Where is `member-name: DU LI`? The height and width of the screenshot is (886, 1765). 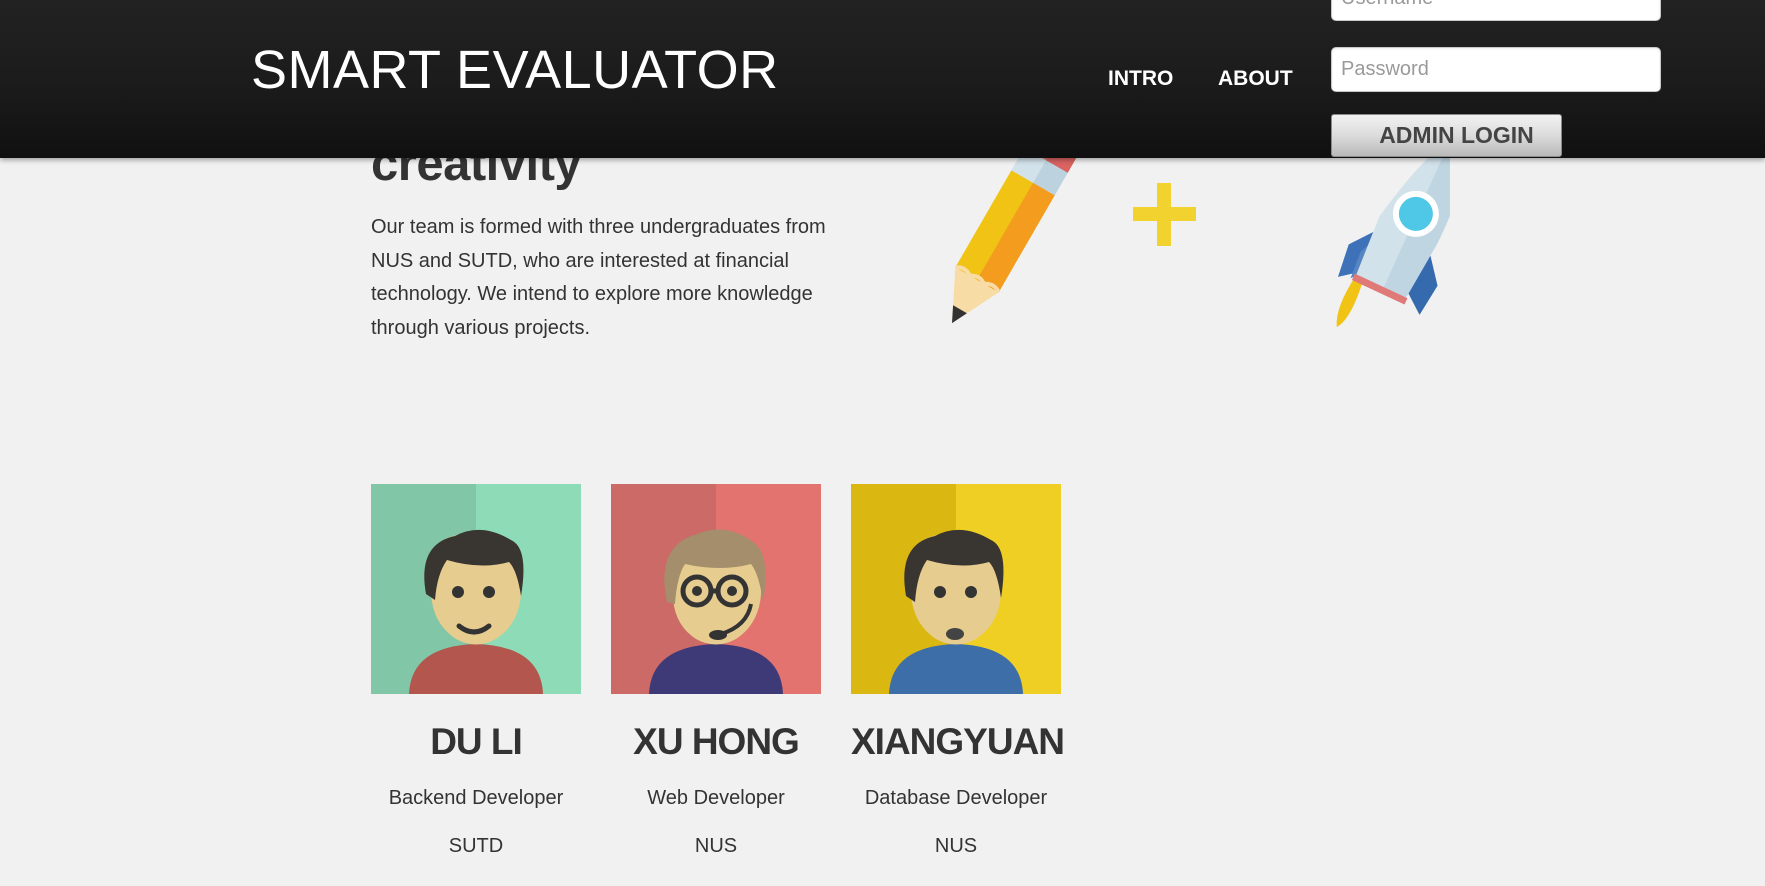
member-name: DU LI is located at coordinates (476, 741).